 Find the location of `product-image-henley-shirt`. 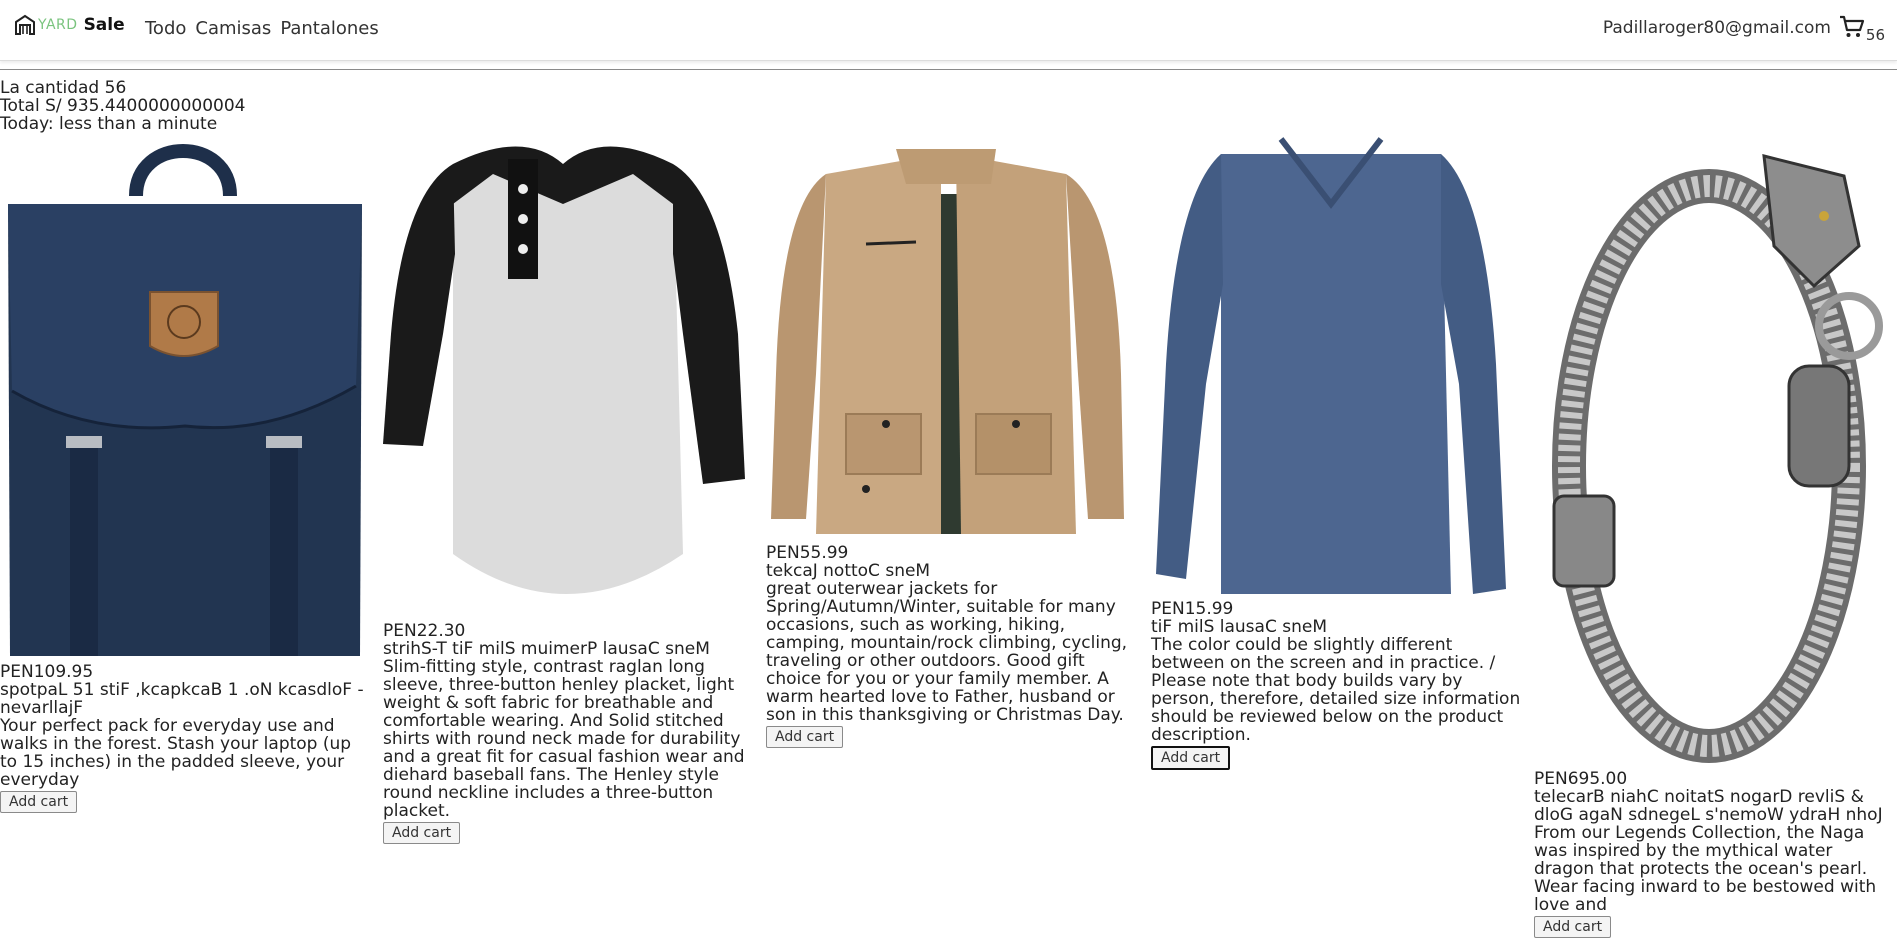

product-image-henley-shirt is located at coordinates (565, 378).